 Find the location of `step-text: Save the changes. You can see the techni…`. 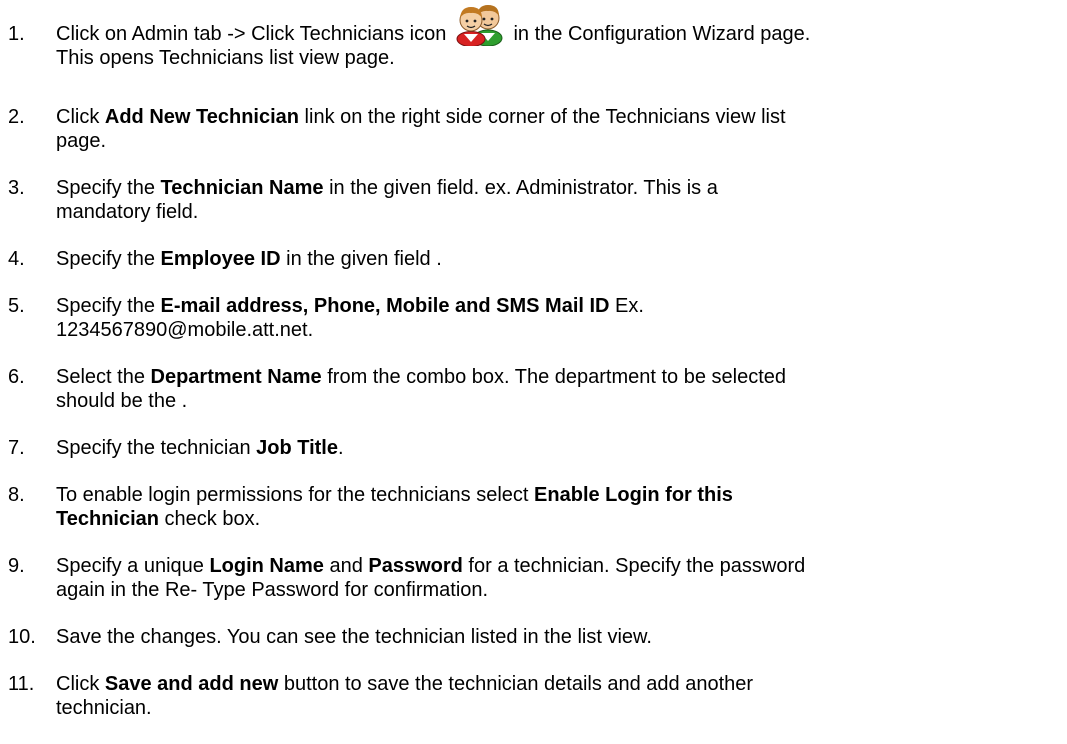

step-text: Save the changes. You can see the techni… is located at coordinates (354, 637).